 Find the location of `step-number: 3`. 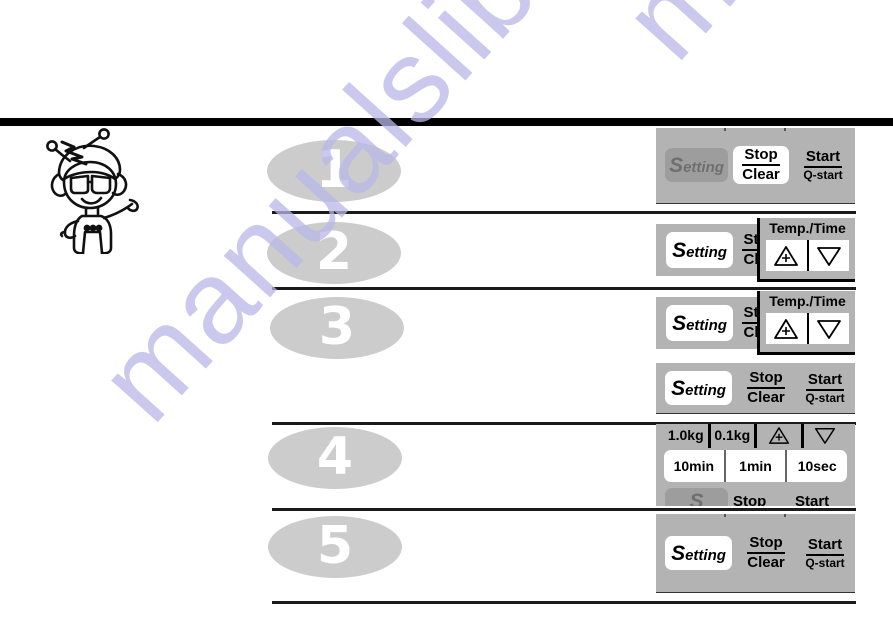

step-number: 3 is located at coordinates (337, 326).